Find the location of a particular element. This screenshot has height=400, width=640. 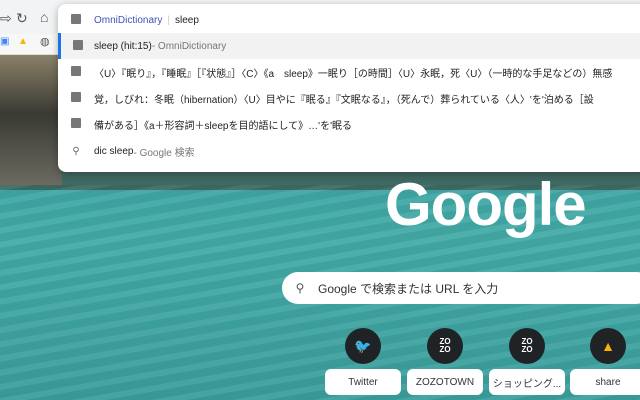

shortcut-zozotown: ZO ZO ZOZOTOWN is located at coordinates (445, 361).